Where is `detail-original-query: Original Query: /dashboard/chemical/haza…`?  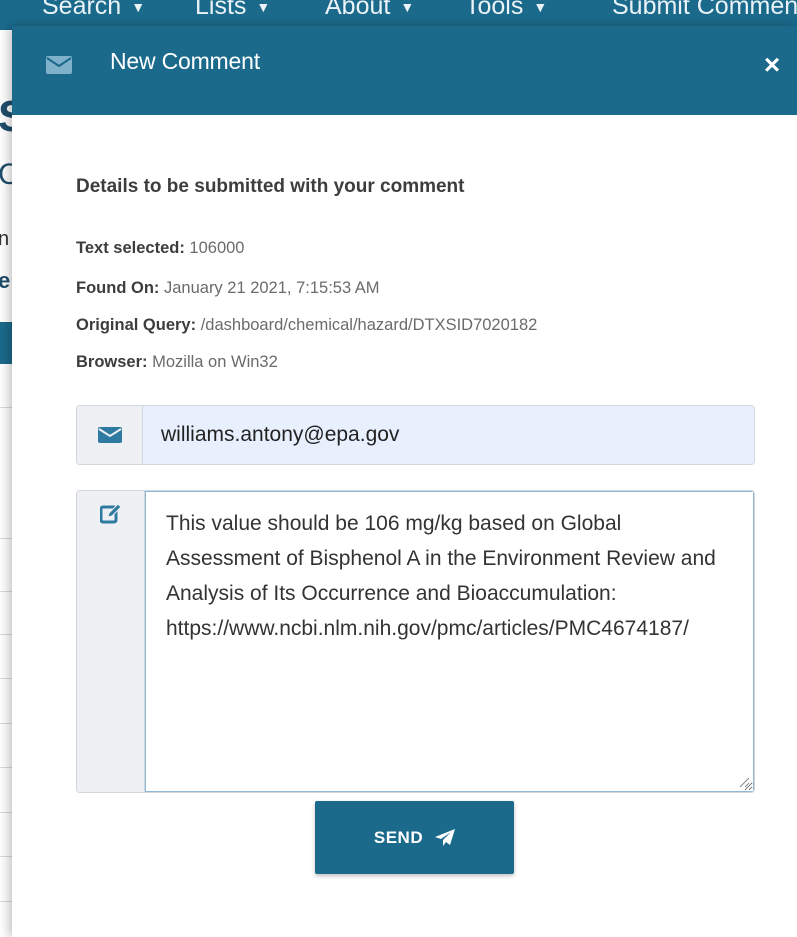 detail-original-query: Original Query: /dashboard/chemical/haza… is located at coordinates (307, 325).